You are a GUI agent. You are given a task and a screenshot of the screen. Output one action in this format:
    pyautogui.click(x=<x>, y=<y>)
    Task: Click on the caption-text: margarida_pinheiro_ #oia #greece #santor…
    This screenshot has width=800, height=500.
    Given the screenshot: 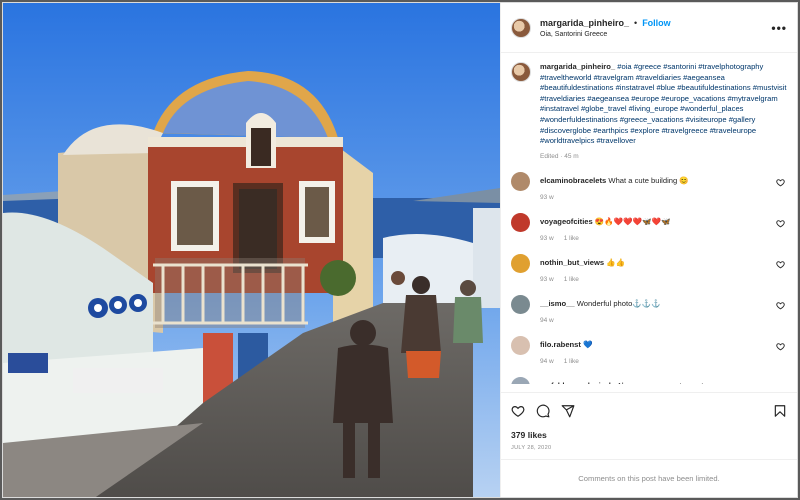 What is the action you would take?
    pyautogui.click(x=663, y=104)
    